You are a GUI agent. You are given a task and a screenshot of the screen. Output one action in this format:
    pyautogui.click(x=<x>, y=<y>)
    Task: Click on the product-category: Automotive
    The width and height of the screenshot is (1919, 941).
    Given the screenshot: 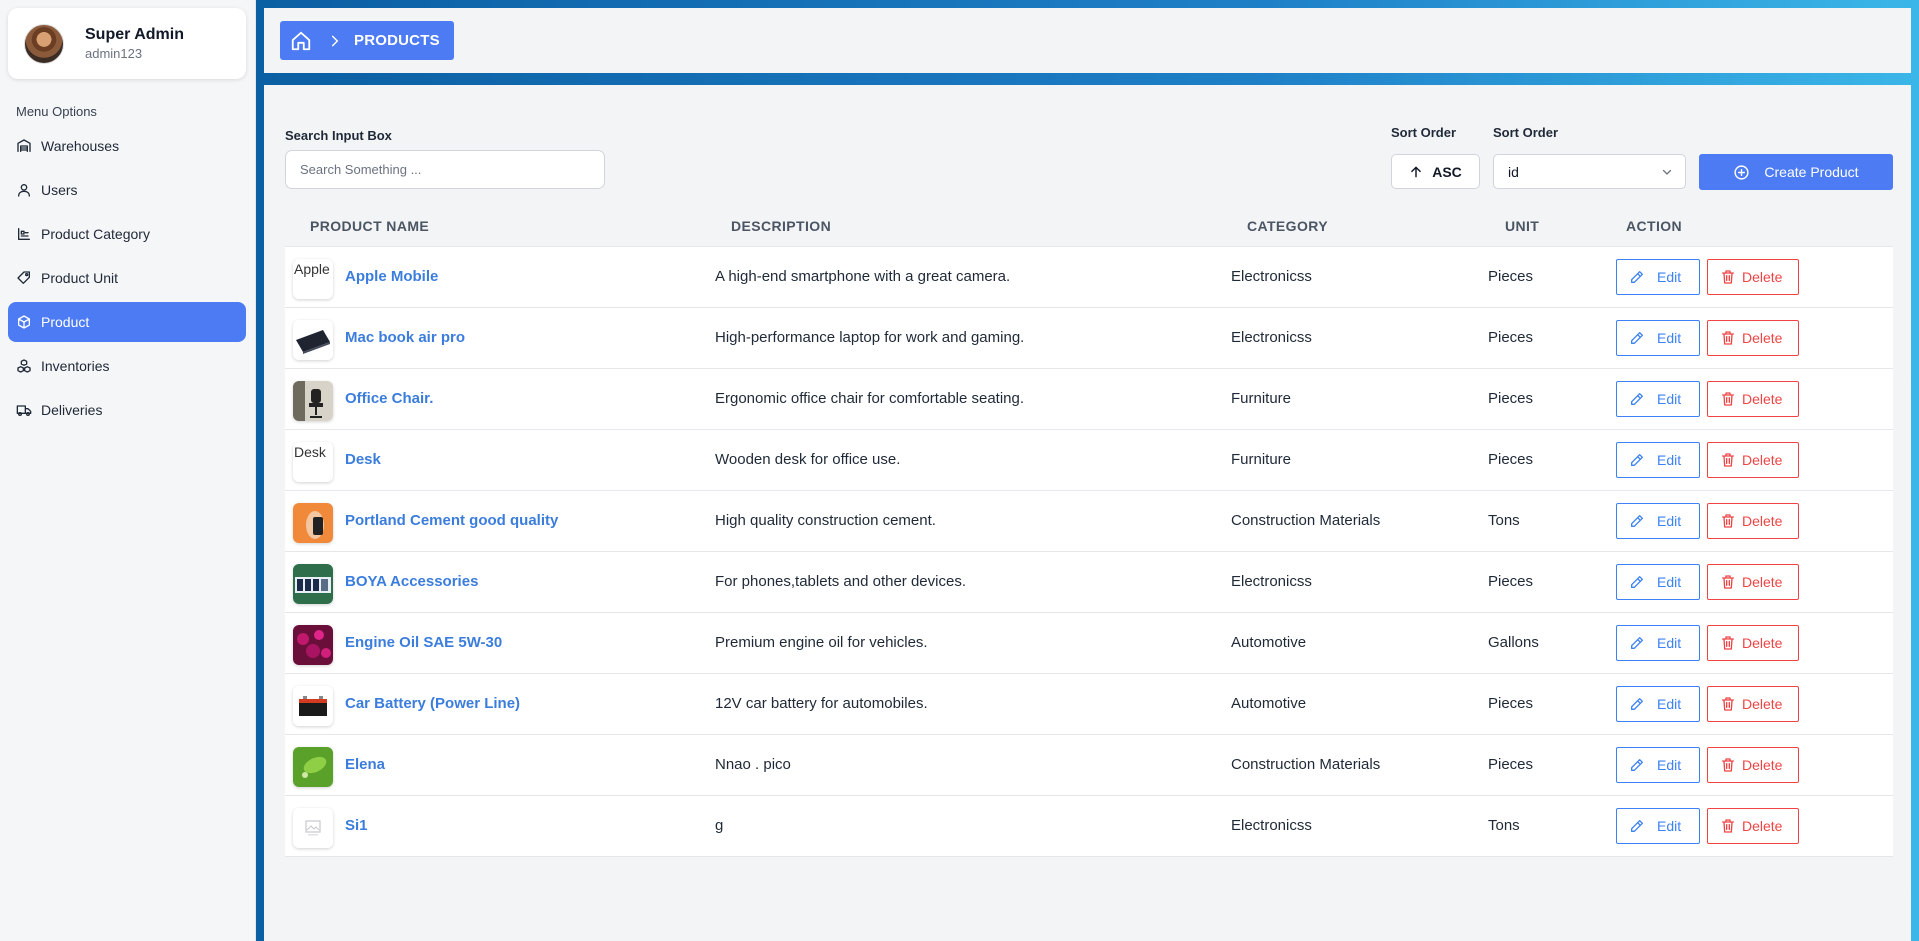 What is the action you would take?
    pyautogui.click(x=1269, y=642)
    